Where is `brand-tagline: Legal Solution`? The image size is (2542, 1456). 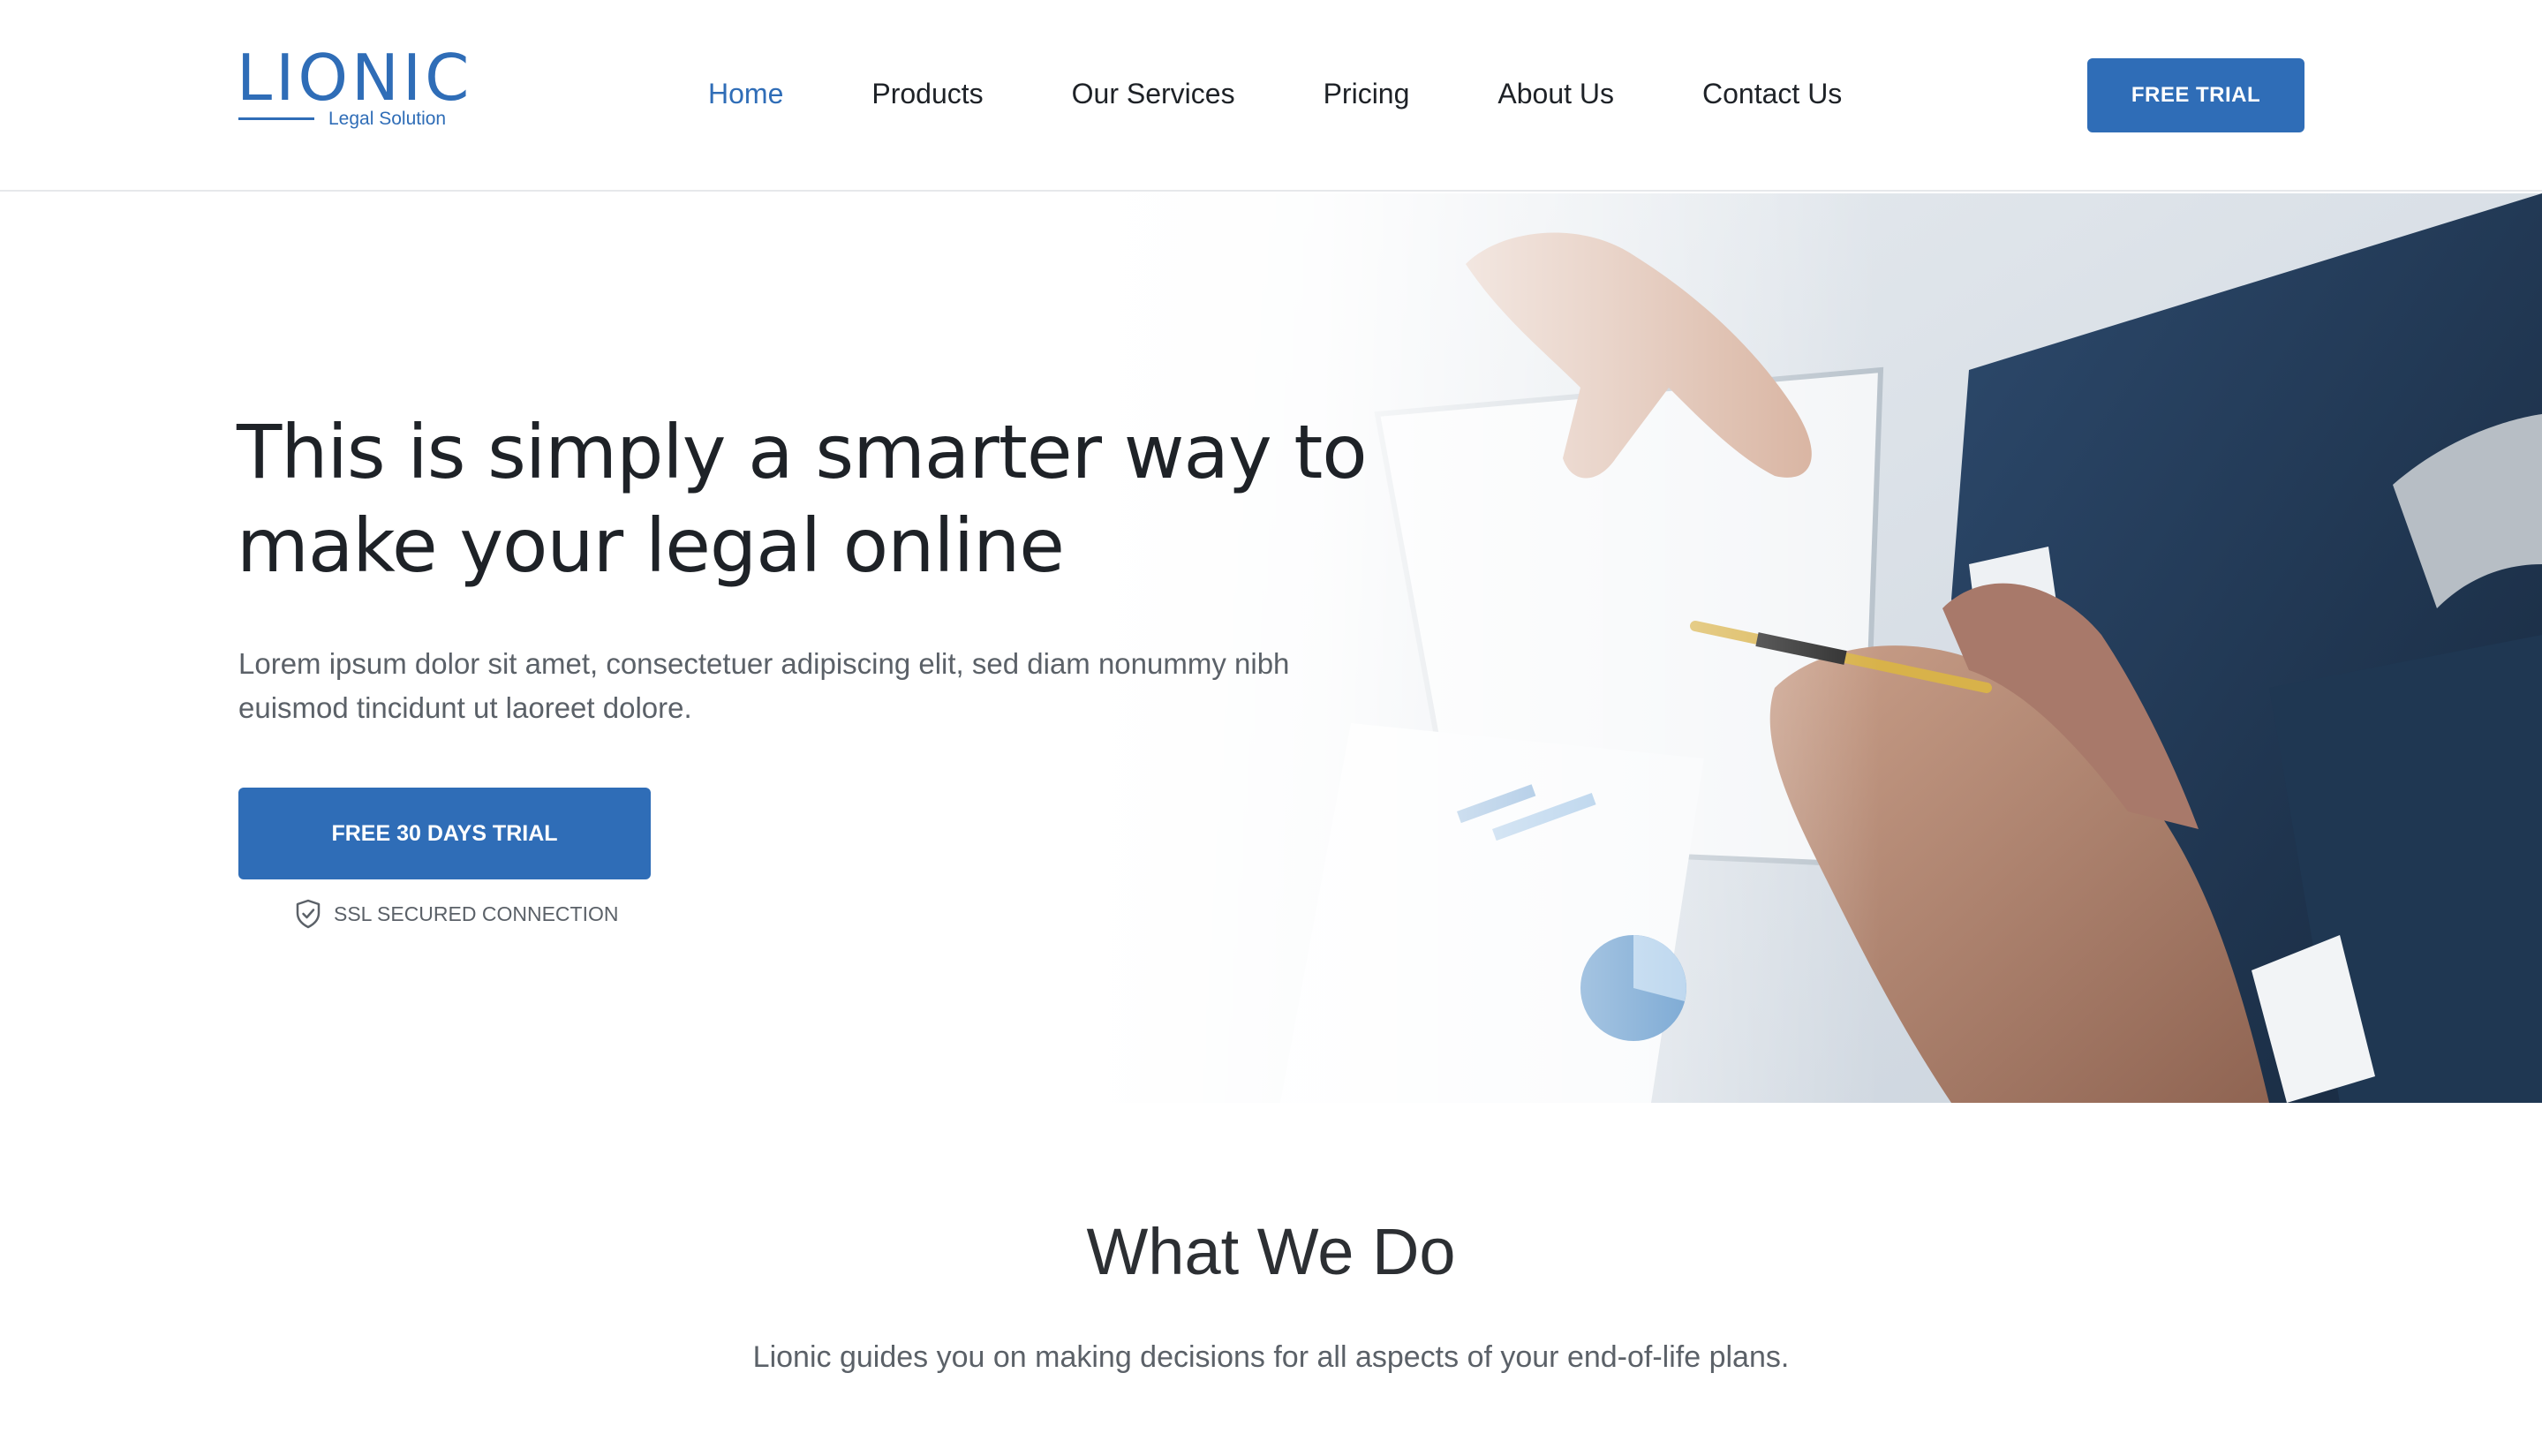
brand-tagline: Legal Solution is located at coordinates (387, 119).